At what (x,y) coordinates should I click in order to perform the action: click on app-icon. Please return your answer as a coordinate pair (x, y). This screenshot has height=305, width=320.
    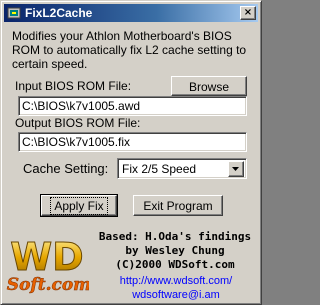
    Looking at the image, I should click on (14, 13).